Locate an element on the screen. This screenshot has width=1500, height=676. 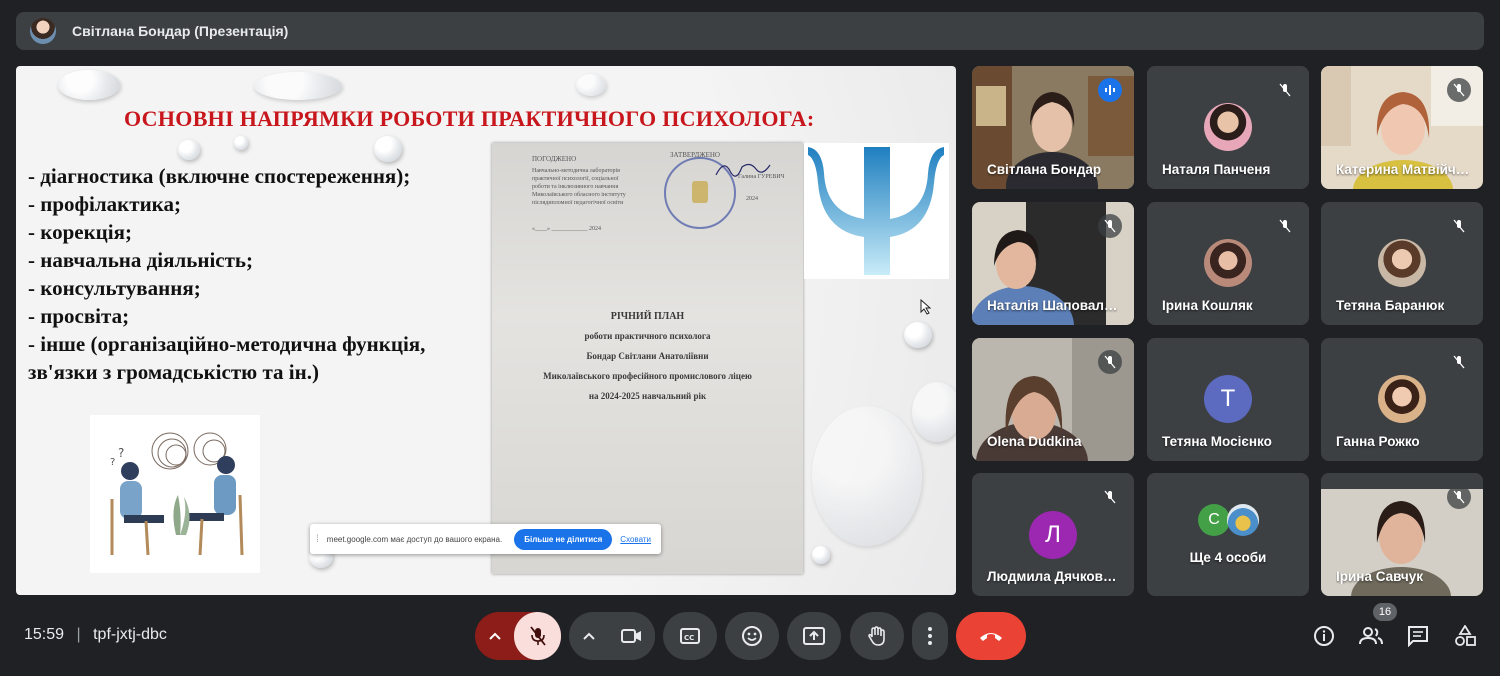
doc-line: Бондар Світлани Анатоліївни is located at coordinates (647, 356).